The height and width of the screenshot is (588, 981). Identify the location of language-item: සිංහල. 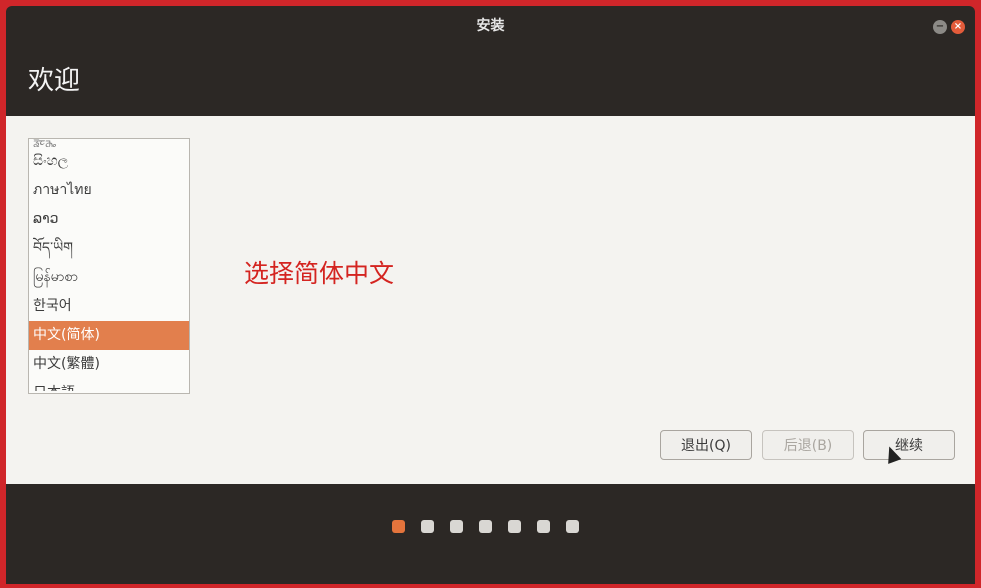
(109, 161).